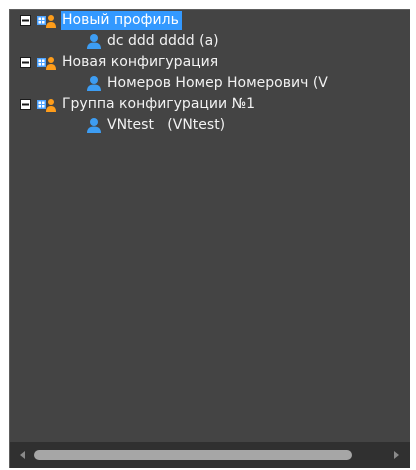 The width and height of the screenshot is (416, 470). Describe the element at coordinates (193, 455) in the screenshot. I see `scrollbar-thumb` at that location.